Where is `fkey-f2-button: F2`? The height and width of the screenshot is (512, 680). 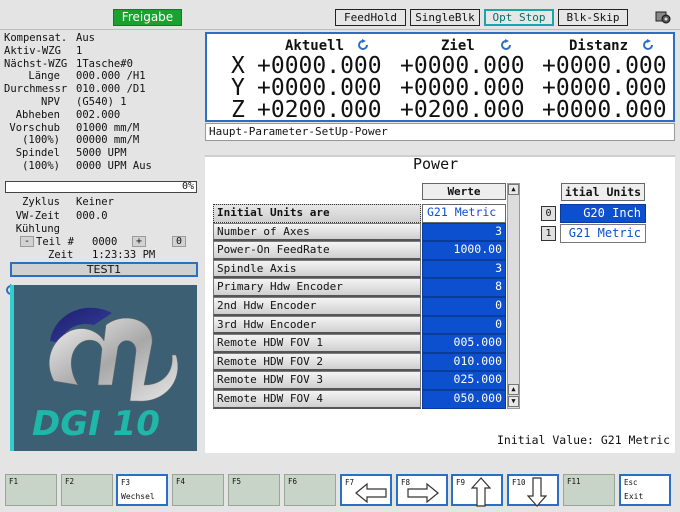
fkey-f2-button: F2 is located at coordinates (87, 490).